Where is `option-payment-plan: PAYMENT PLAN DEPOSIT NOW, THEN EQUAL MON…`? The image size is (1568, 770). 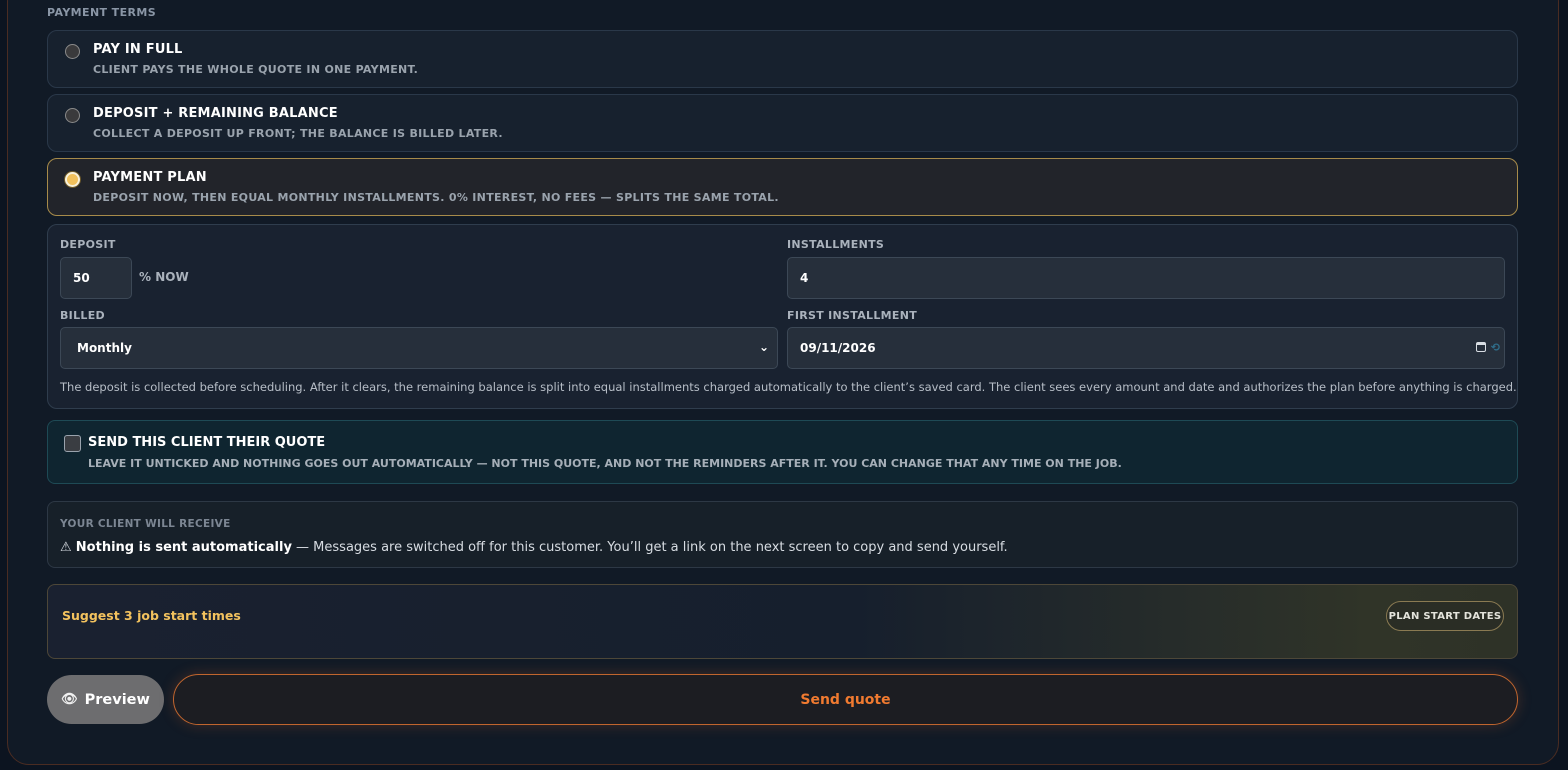 option-payment-plan: PAYMENT PLAN DEPOSIT NOW, THEN EQUAL MON… is located at coordinates (782, 187).